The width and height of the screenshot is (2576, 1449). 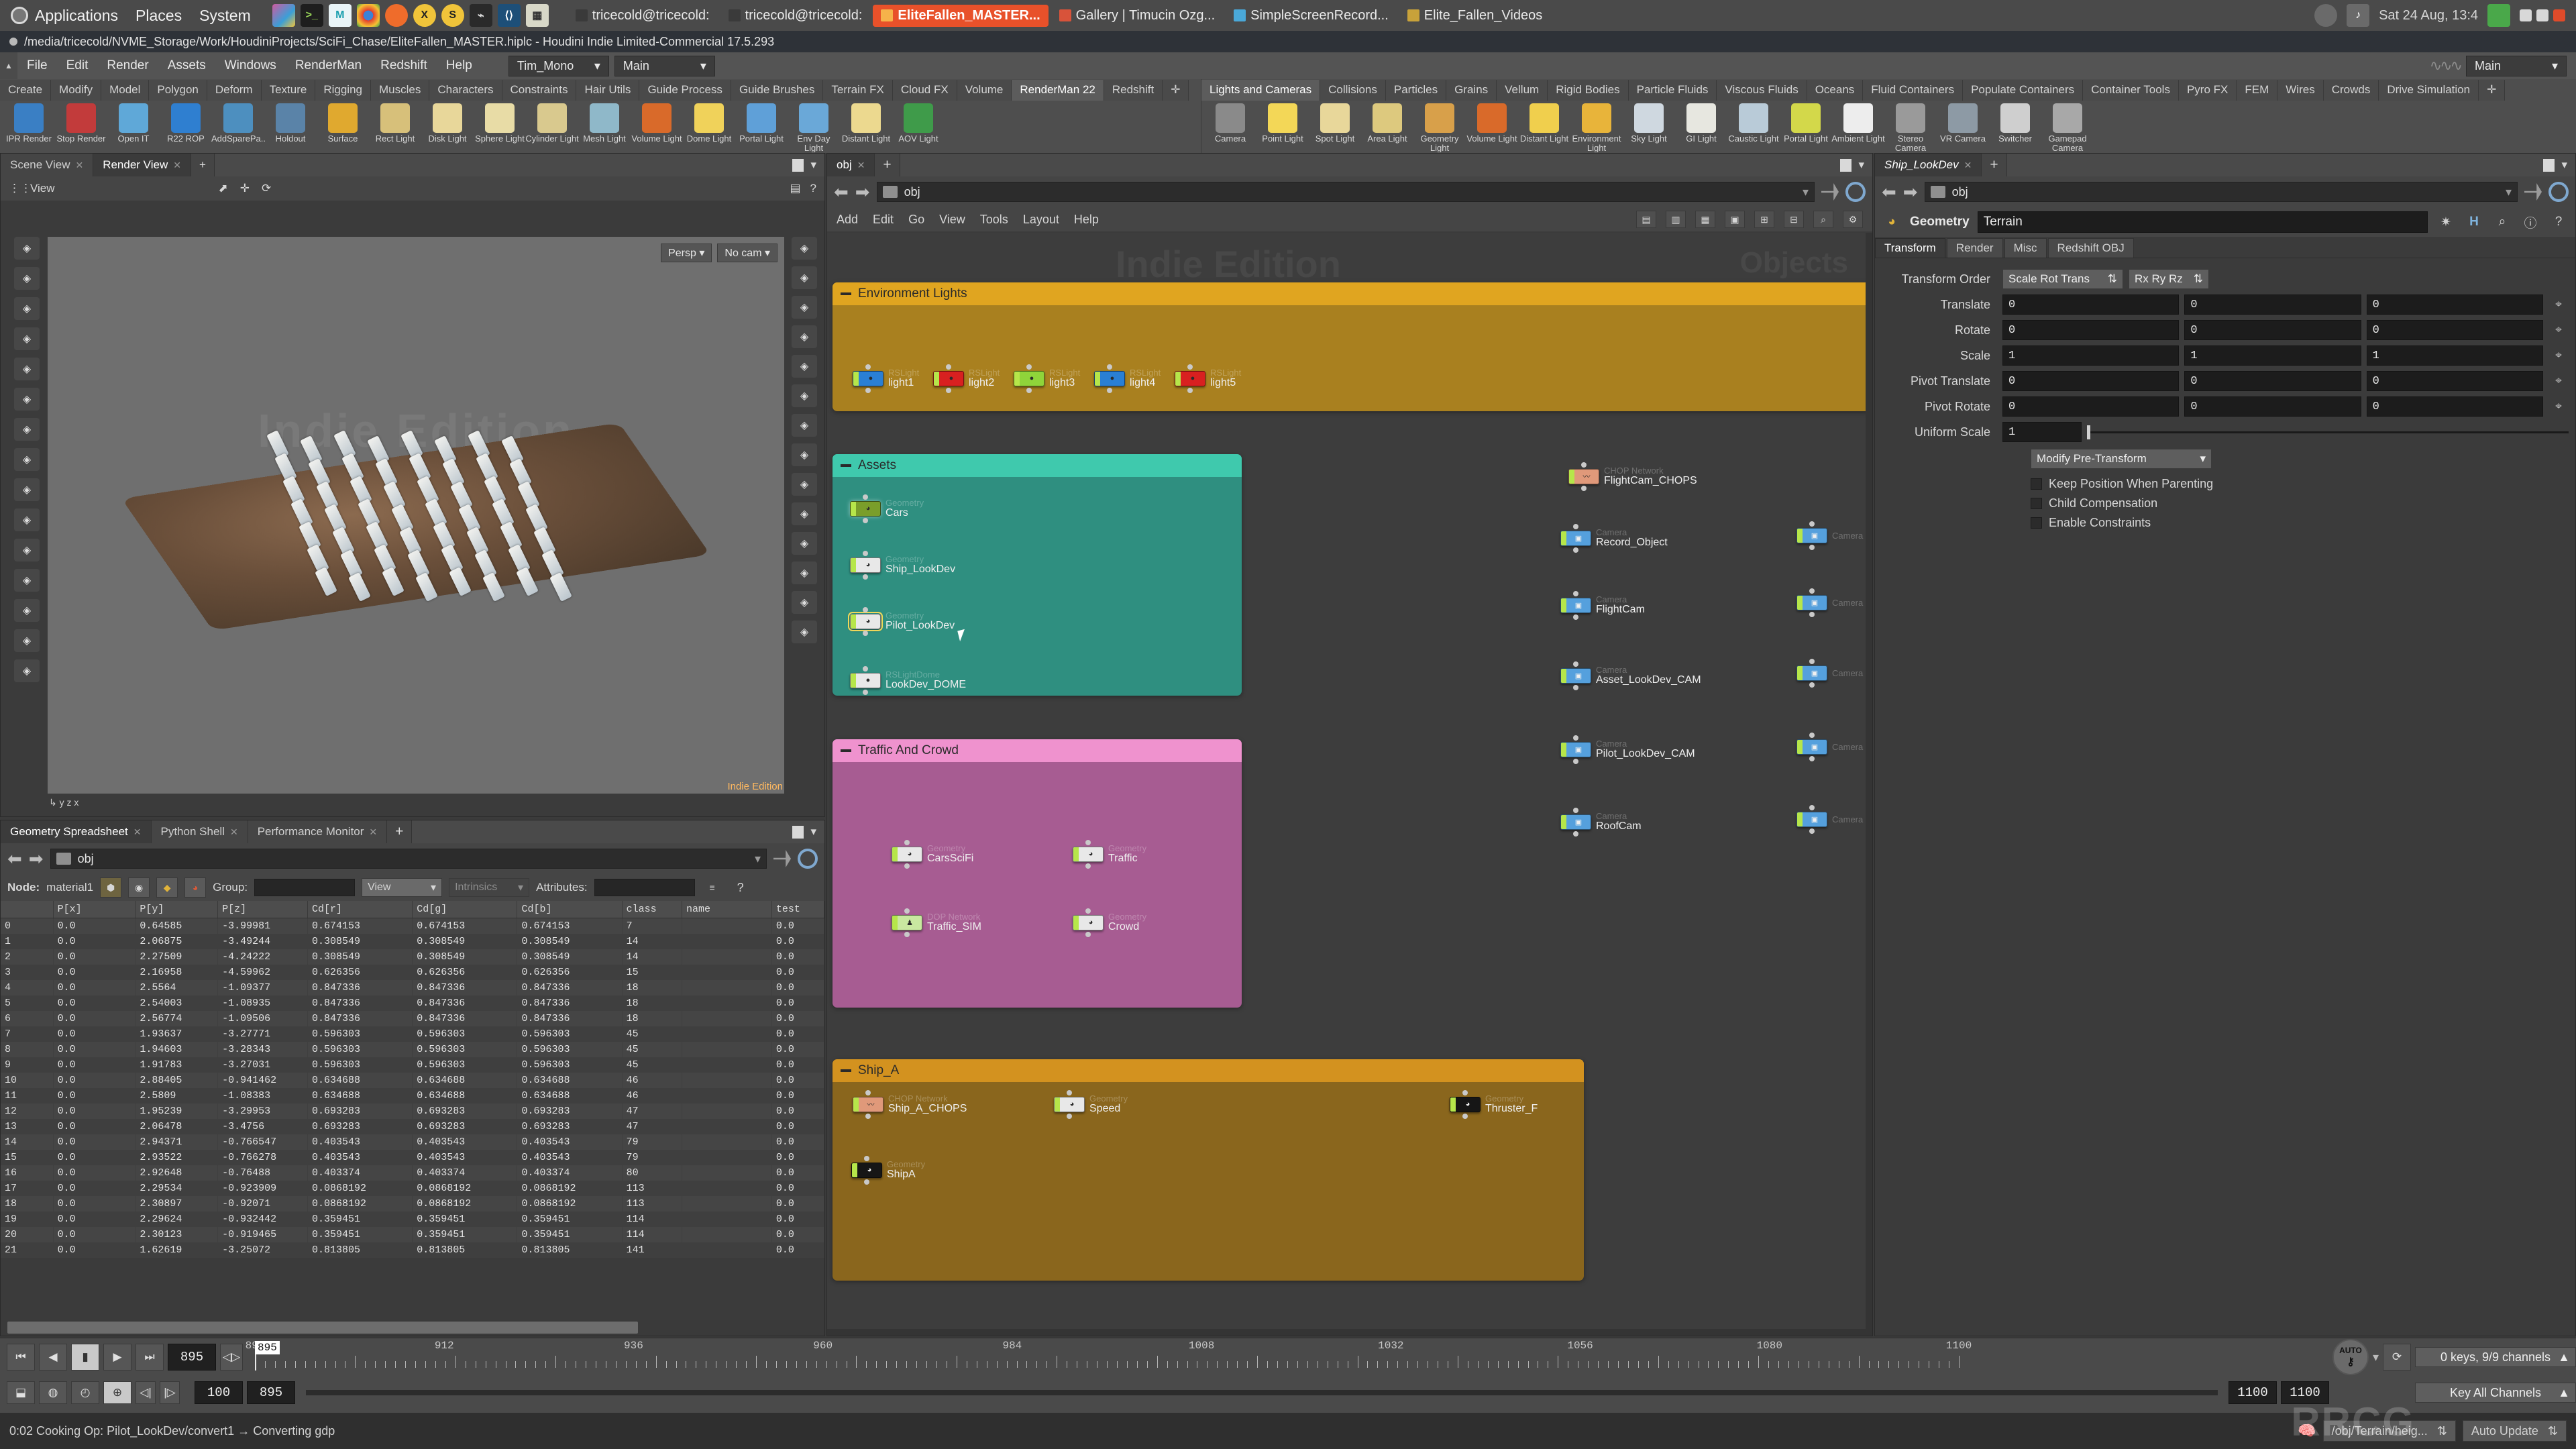 I want to click on shelf-tab-lights-and-cameras: Lights and Cameras, so click(x=1261, y=90).